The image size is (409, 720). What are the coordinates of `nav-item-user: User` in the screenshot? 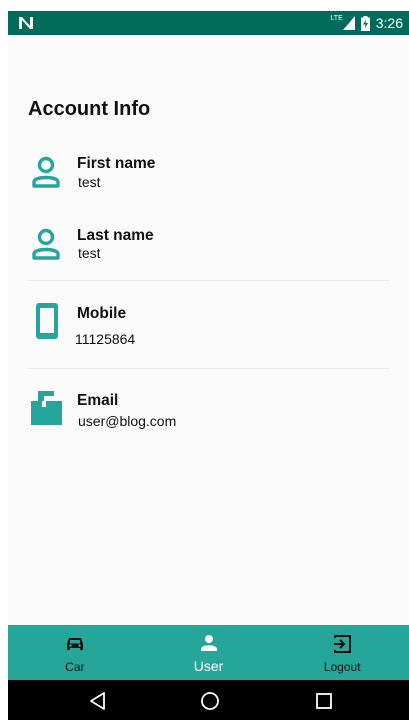 It's located at (209, 652).